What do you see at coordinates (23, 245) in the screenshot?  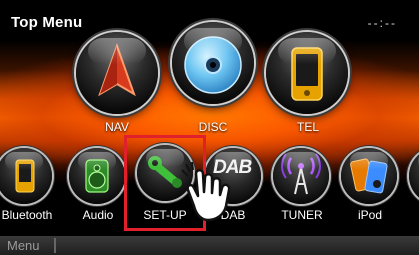 I see `menu-button: Menu` at bounding box center [23, 245].